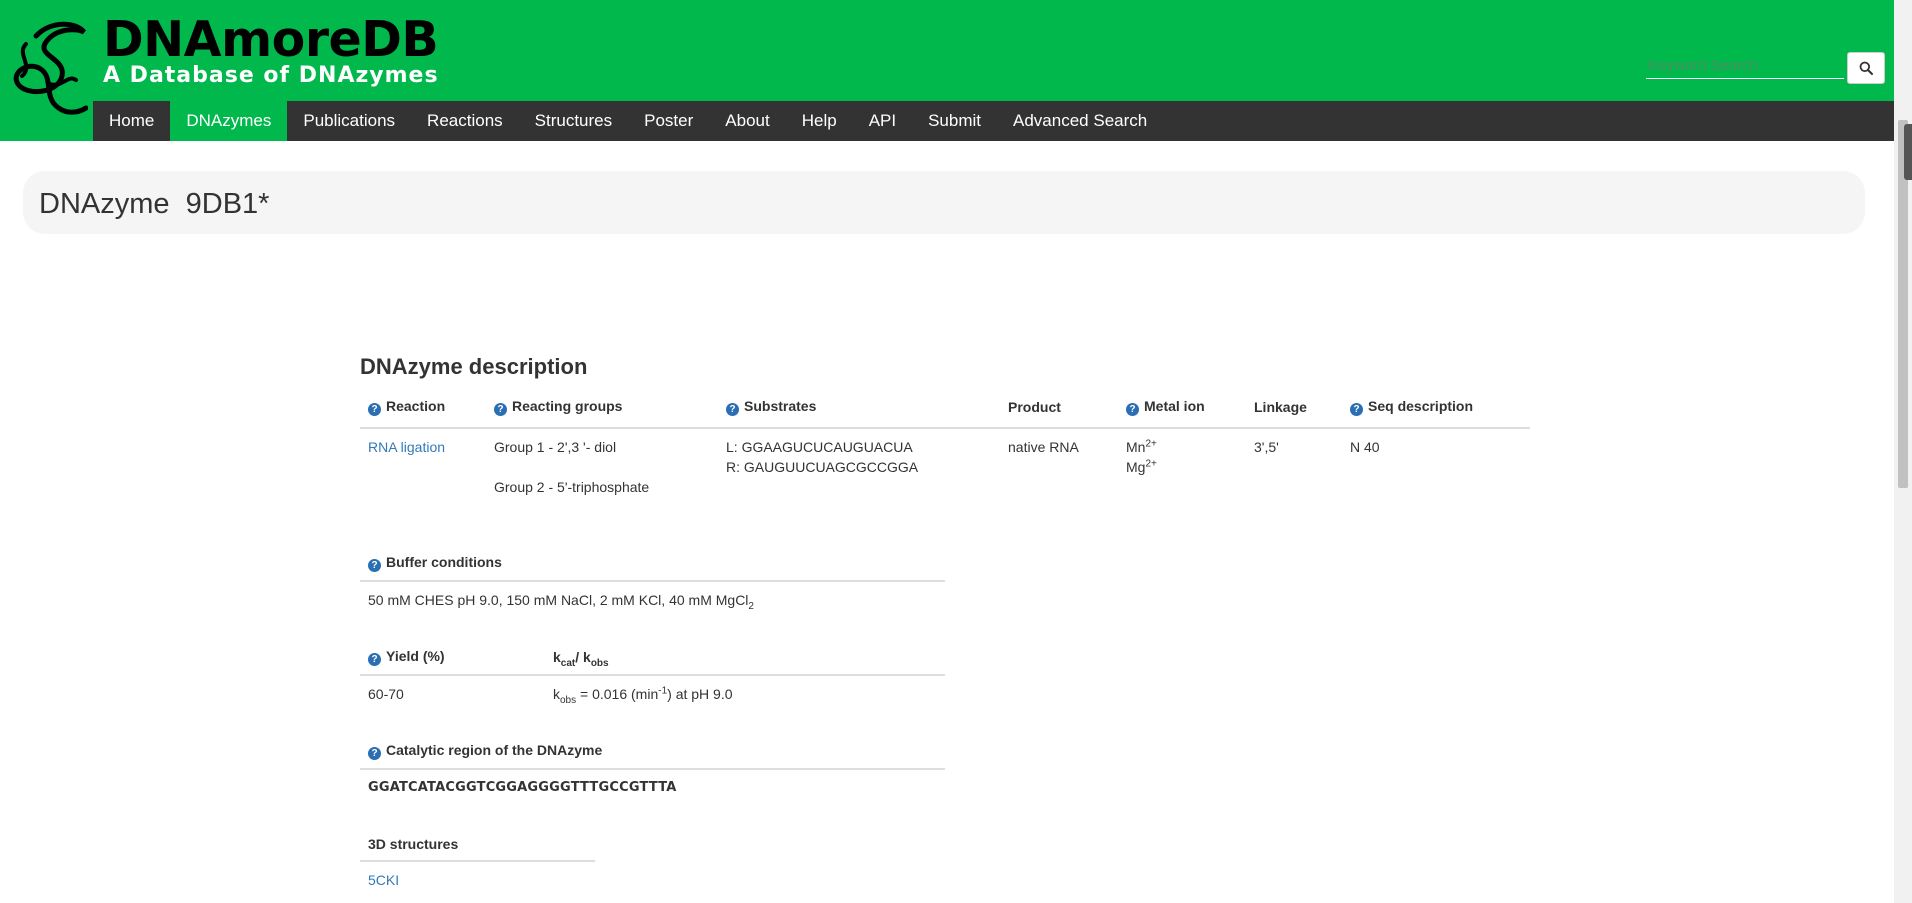  Describe the element at coordinates (1182, 408) in the screenshot. I see `header-metal-ion: ? Metal ion` at that location.